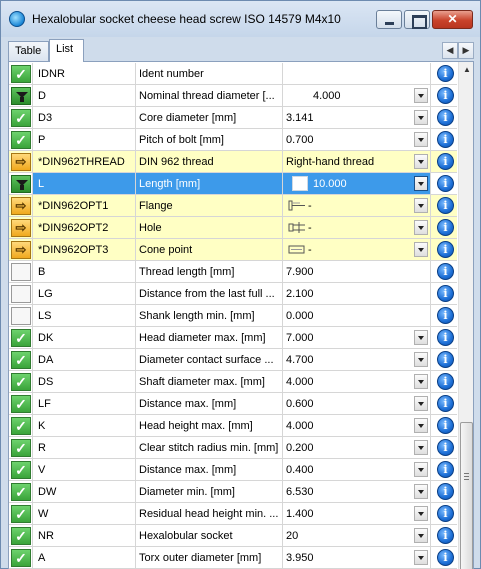 This screenshot has height=569, width=481. What do you see at coordinates (233, 272) in the screenshot?
I see `table-row: B Thread length [mm] 7.900 i` at bounding box center [233, 272].